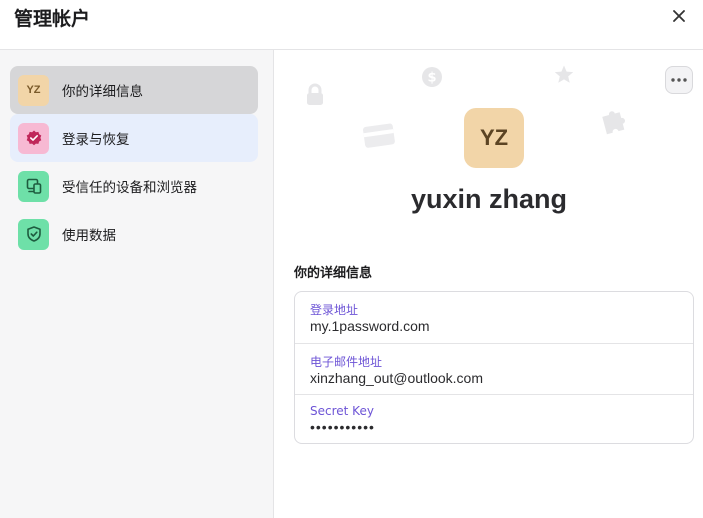 This screenshot has width=703, height=518. I want to click on sidebar-item-usage-data: 使用数据, so click(134, 234).